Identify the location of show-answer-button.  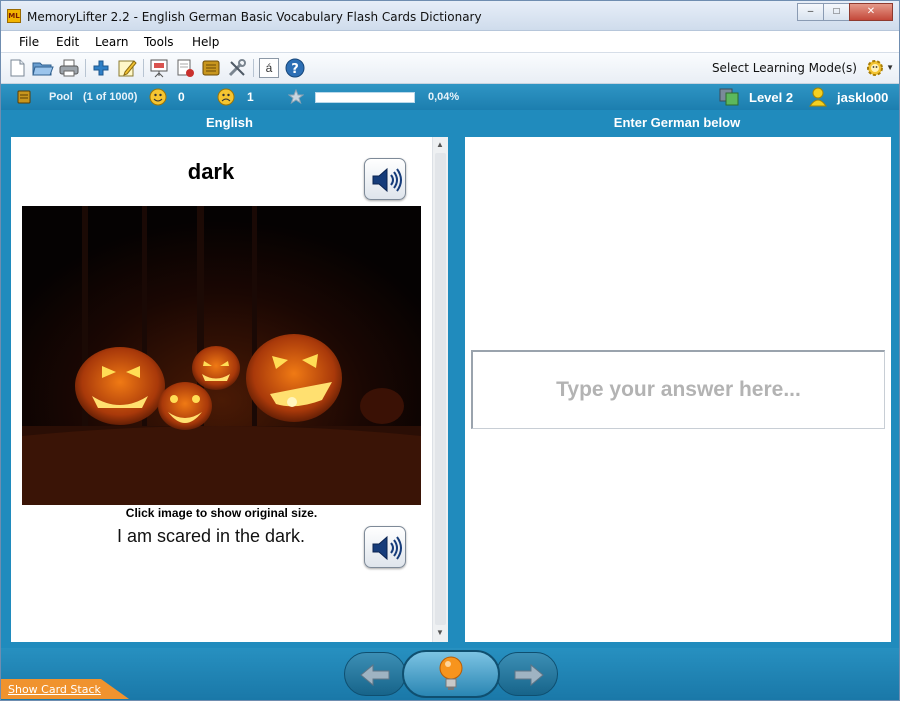
(451, 674).